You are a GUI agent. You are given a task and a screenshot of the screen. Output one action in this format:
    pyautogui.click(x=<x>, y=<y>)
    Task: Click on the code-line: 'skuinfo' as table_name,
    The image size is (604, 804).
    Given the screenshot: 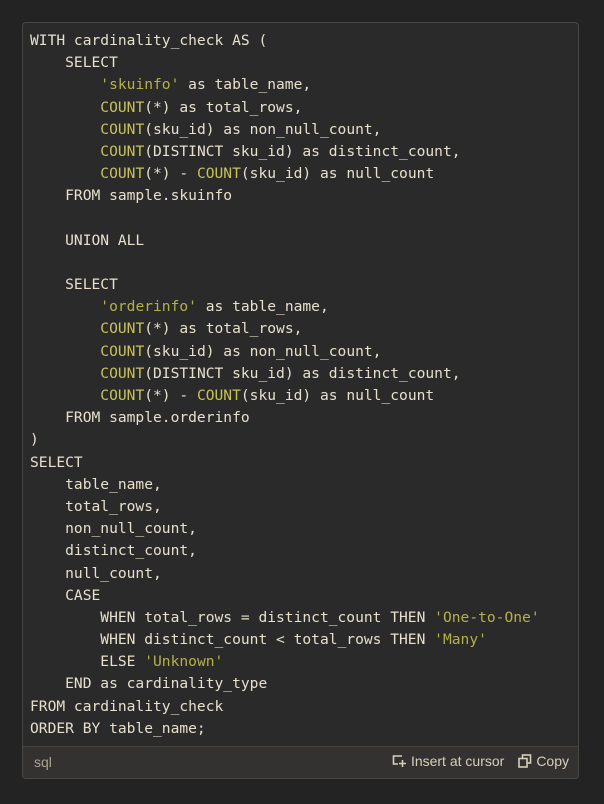 What is the action you would take?
    pyautogui.click(x=304, y=85)
    